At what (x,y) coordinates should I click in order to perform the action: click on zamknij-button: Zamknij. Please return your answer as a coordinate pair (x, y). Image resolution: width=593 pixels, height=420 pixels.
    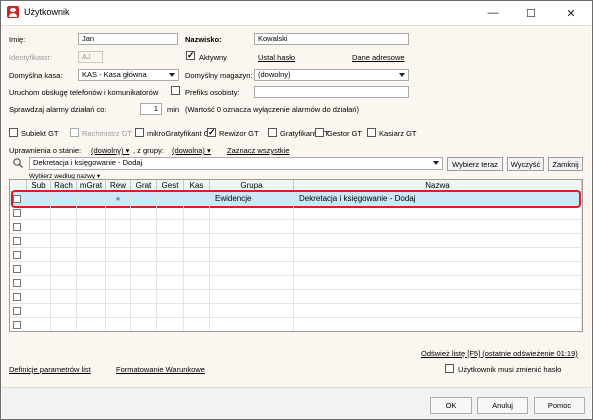
    Looking at the image, I should click on (565, 164).